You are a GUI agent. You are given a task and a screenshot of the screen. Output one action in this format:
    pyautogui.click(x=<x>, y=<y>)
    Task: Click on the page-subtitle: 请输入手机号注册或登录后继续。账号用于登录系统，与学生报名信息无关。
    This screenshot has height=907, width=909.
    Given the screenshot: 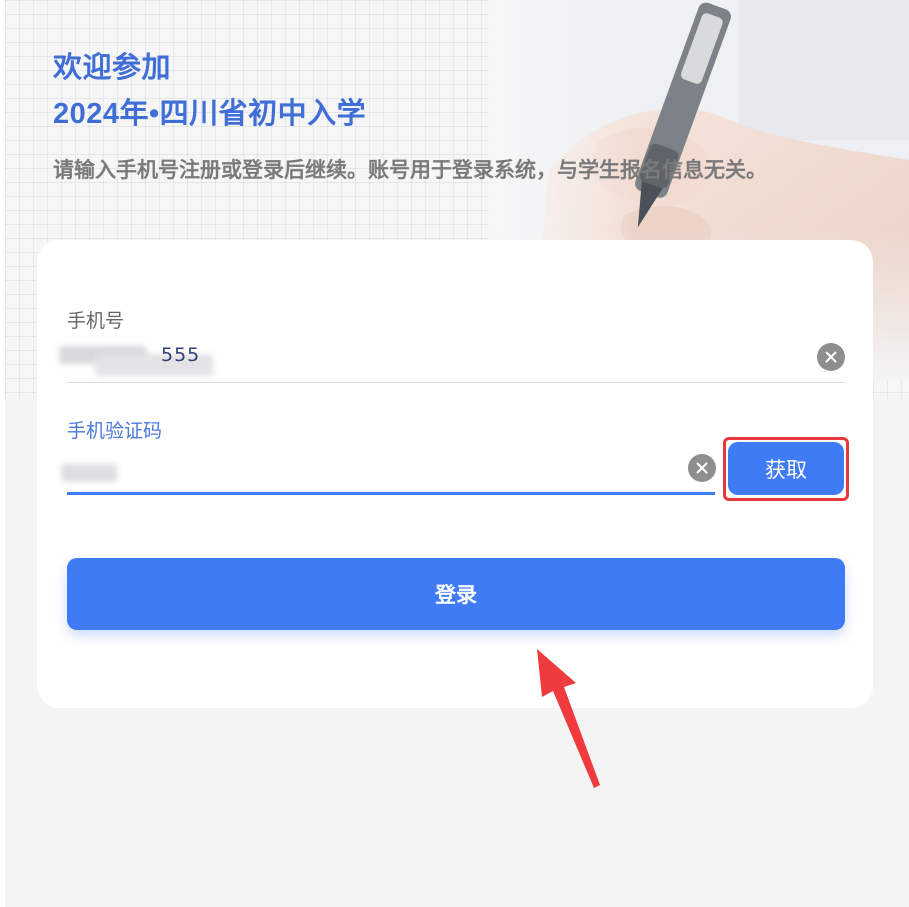 What is the action you would take?
    pyautogui.click(x=410, y=170)
    